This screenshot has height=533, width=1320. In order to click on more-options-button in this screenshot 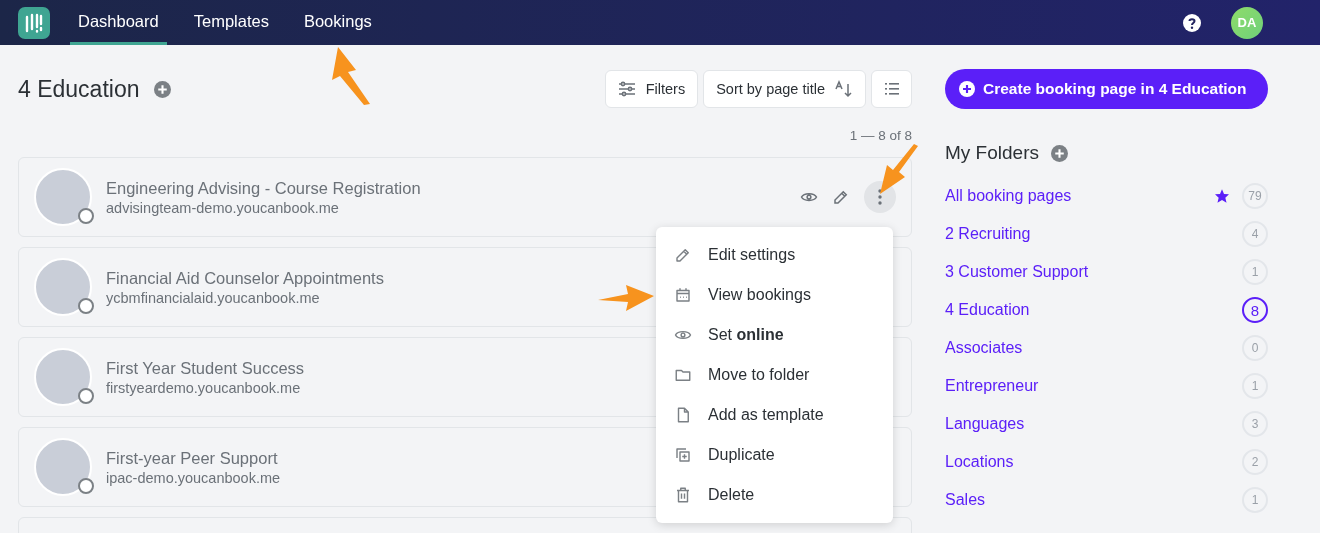, I will do `click(880, 197)`.